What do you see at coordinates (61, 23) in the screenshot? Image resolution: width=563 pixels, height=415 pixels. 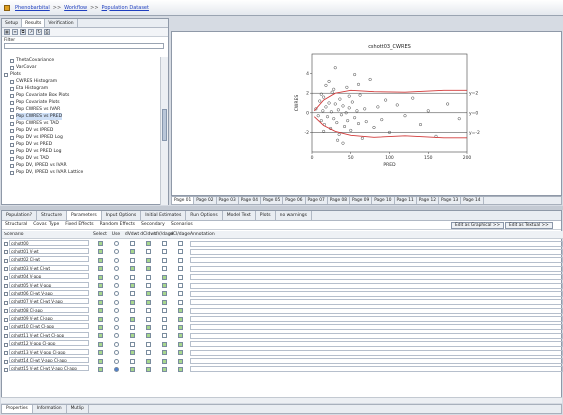 I see `tab-verification: Verification` at bounding box center [61, 23].